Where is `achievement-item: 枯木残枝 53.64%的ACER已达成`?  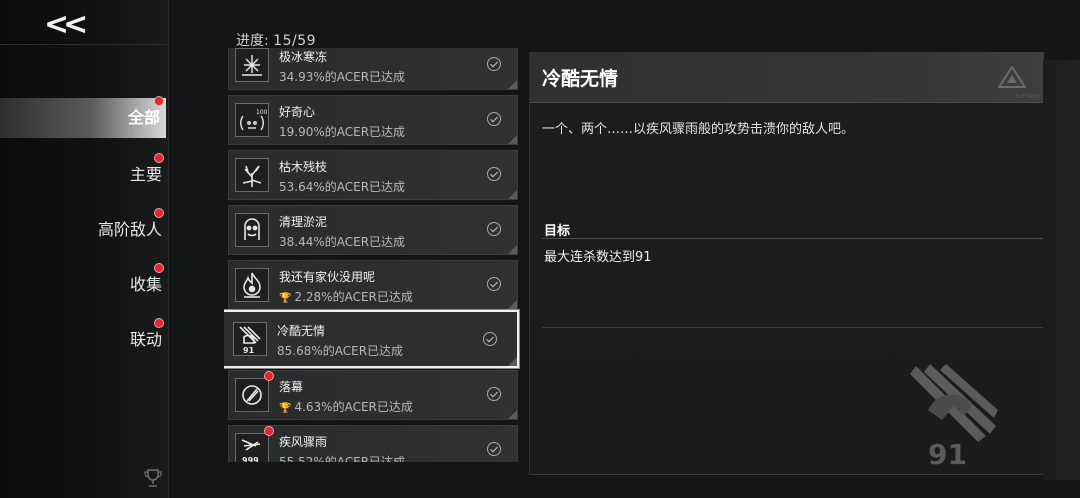
achievement-item: 枯木残枝 53.64%的ACER已达成 is located at coordinates (373, 175).